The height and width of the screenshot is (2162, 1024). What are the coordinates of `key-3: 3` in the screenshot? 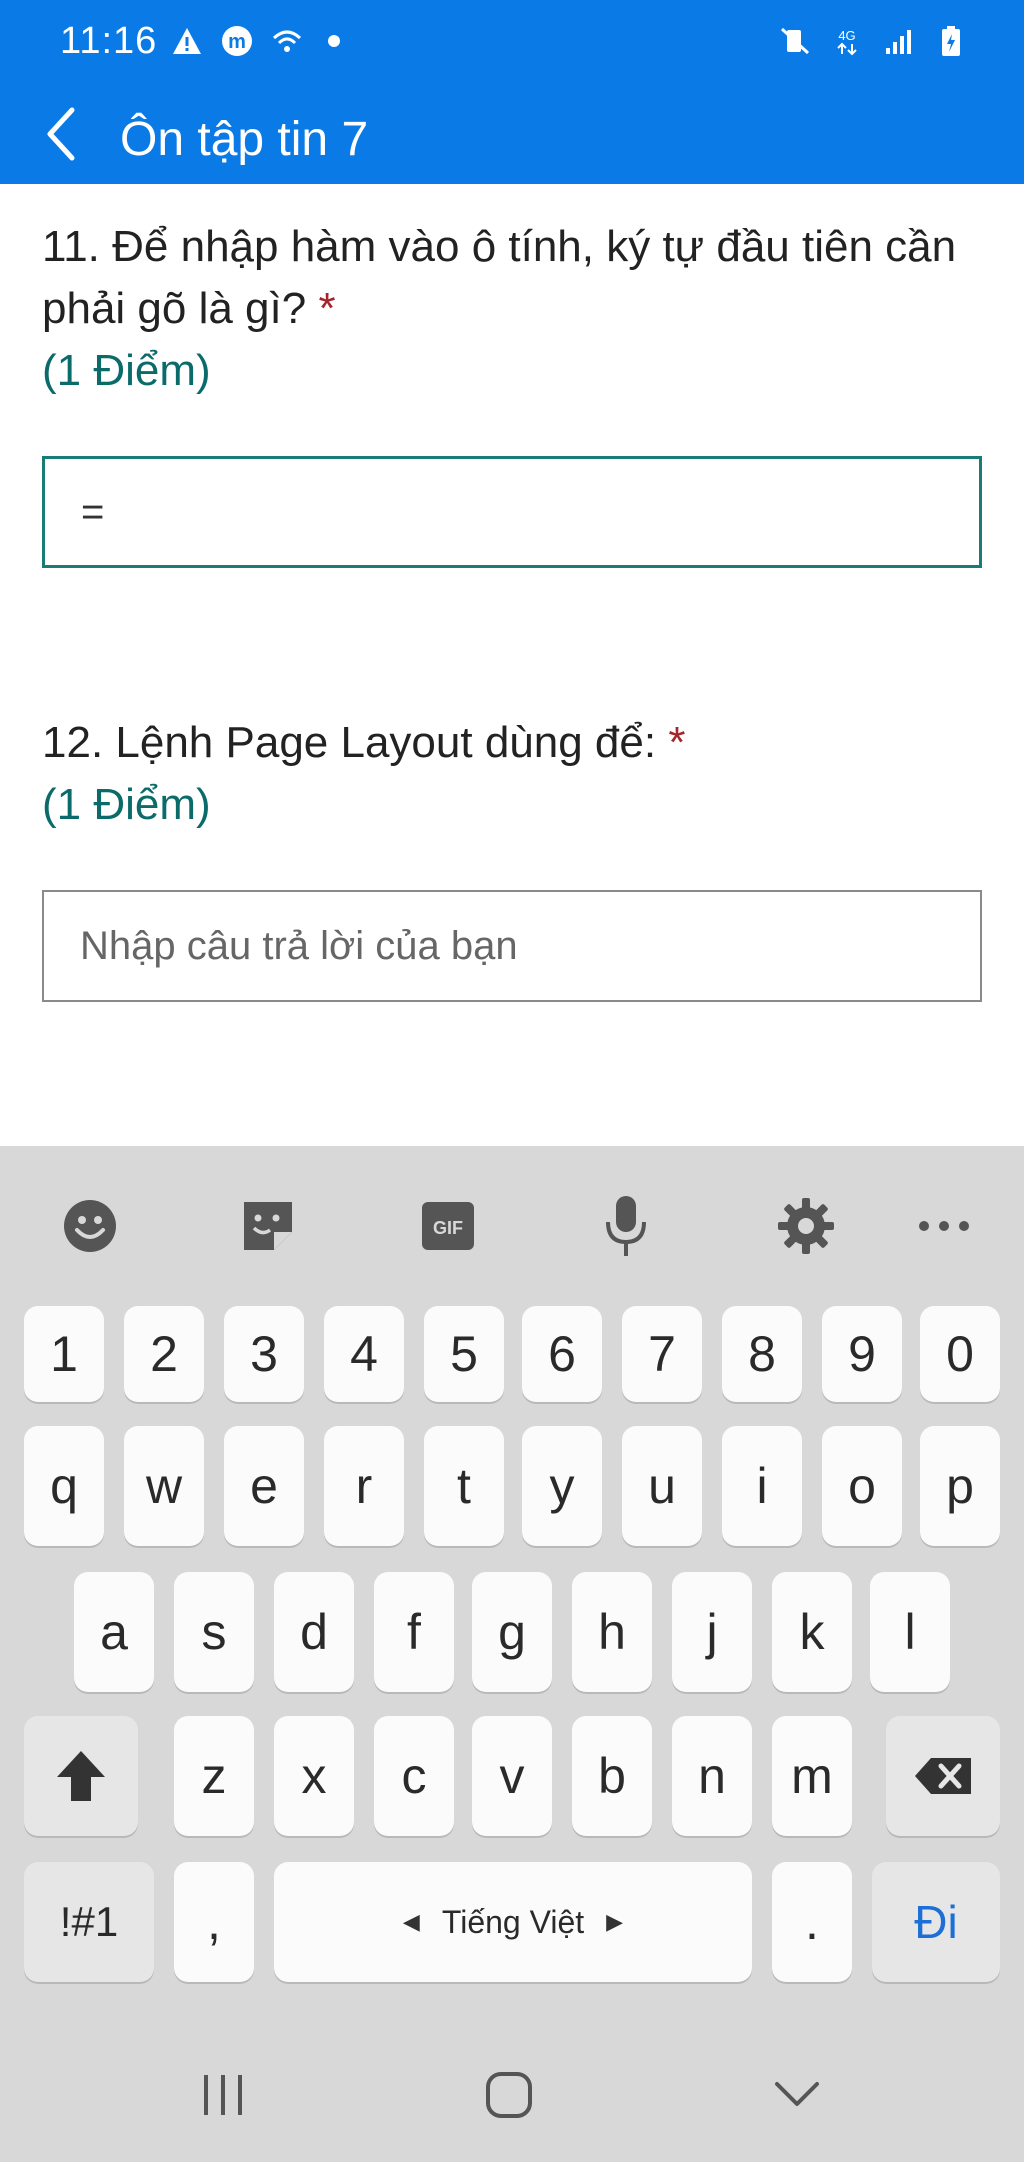 It's located at (264, 1354).